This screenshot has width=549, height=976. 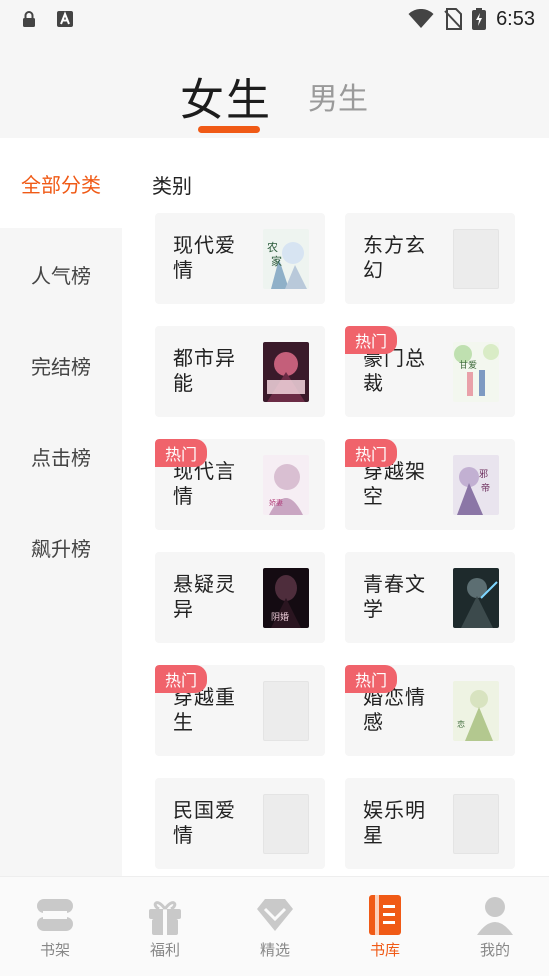 What do you see at coordinates (476, 372) in the screenshot?
I see `book-cover-image: 甘爱` at bounding box center [476, 372].